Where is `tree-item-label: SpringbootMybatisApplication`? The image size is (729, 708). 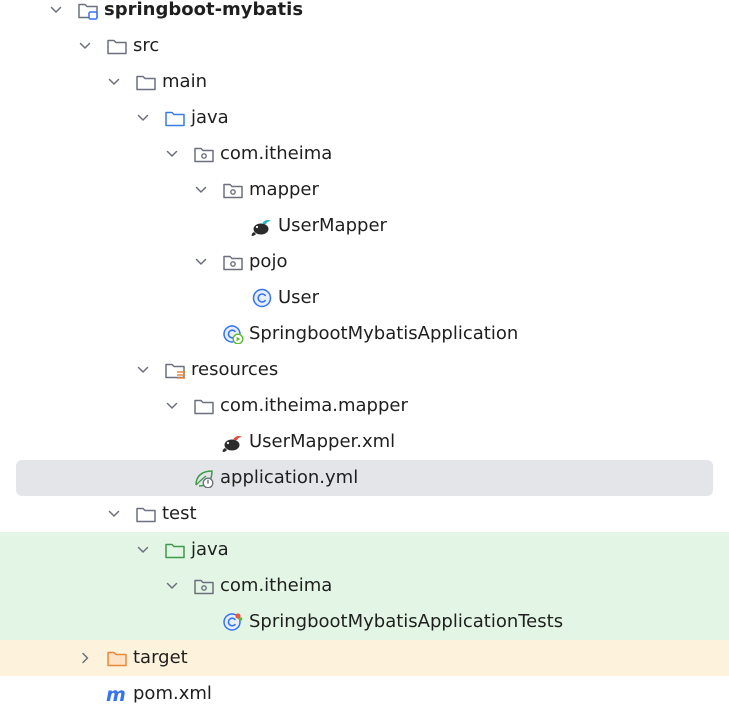 tree-item-label: SpringbootMybatisApplication is located at coordinates (384, 333).